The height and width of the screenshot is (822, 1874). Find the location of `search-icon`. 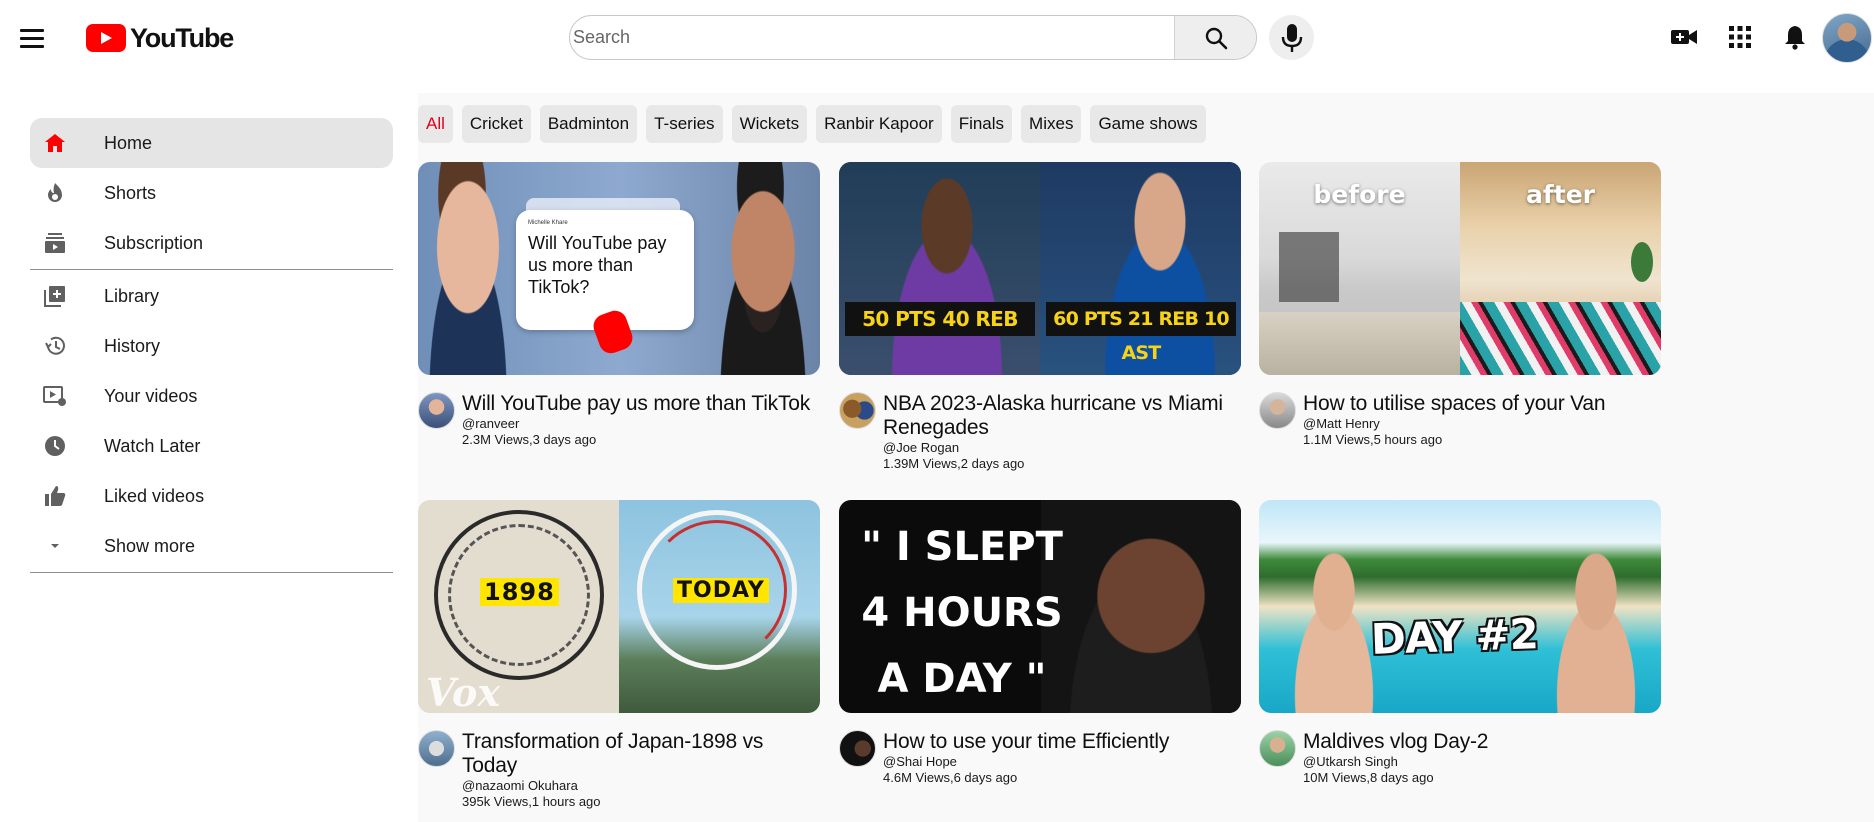

search-icon is located at coordinates (1216, 38).